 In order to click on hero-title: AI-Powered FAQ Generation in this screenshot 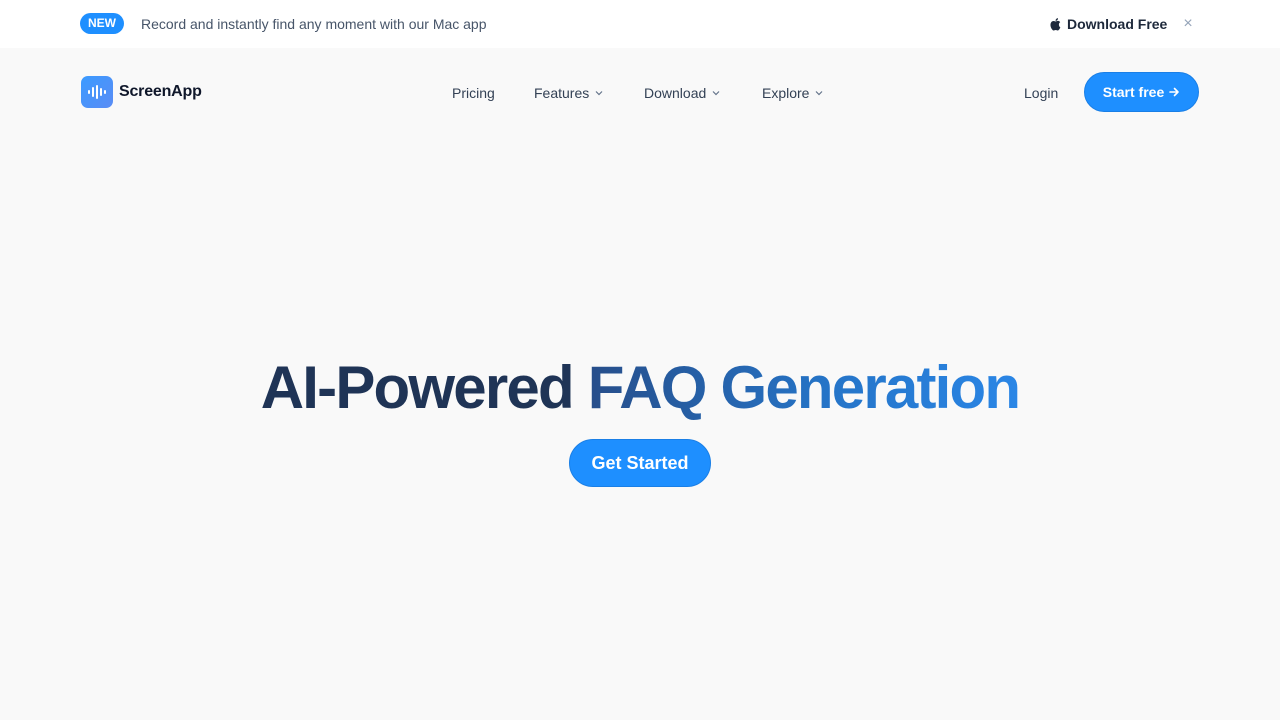, I will do `click(640, 388)`.